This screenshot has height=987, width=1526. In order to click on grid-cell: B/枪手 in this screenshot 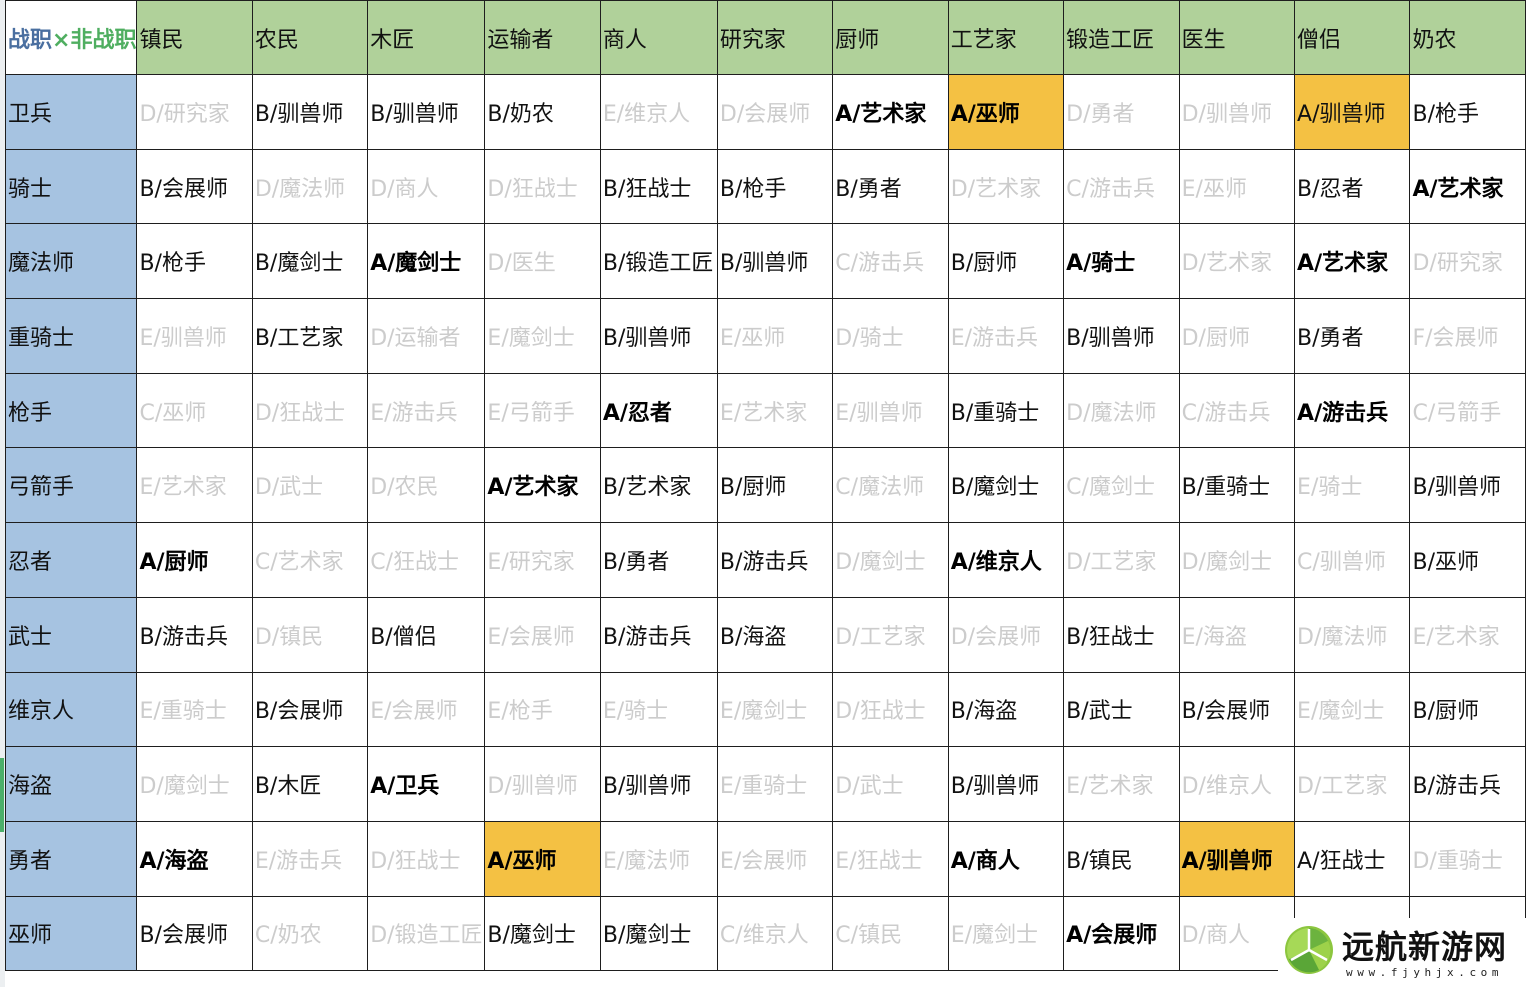, I will do `click(1467, 112)`.